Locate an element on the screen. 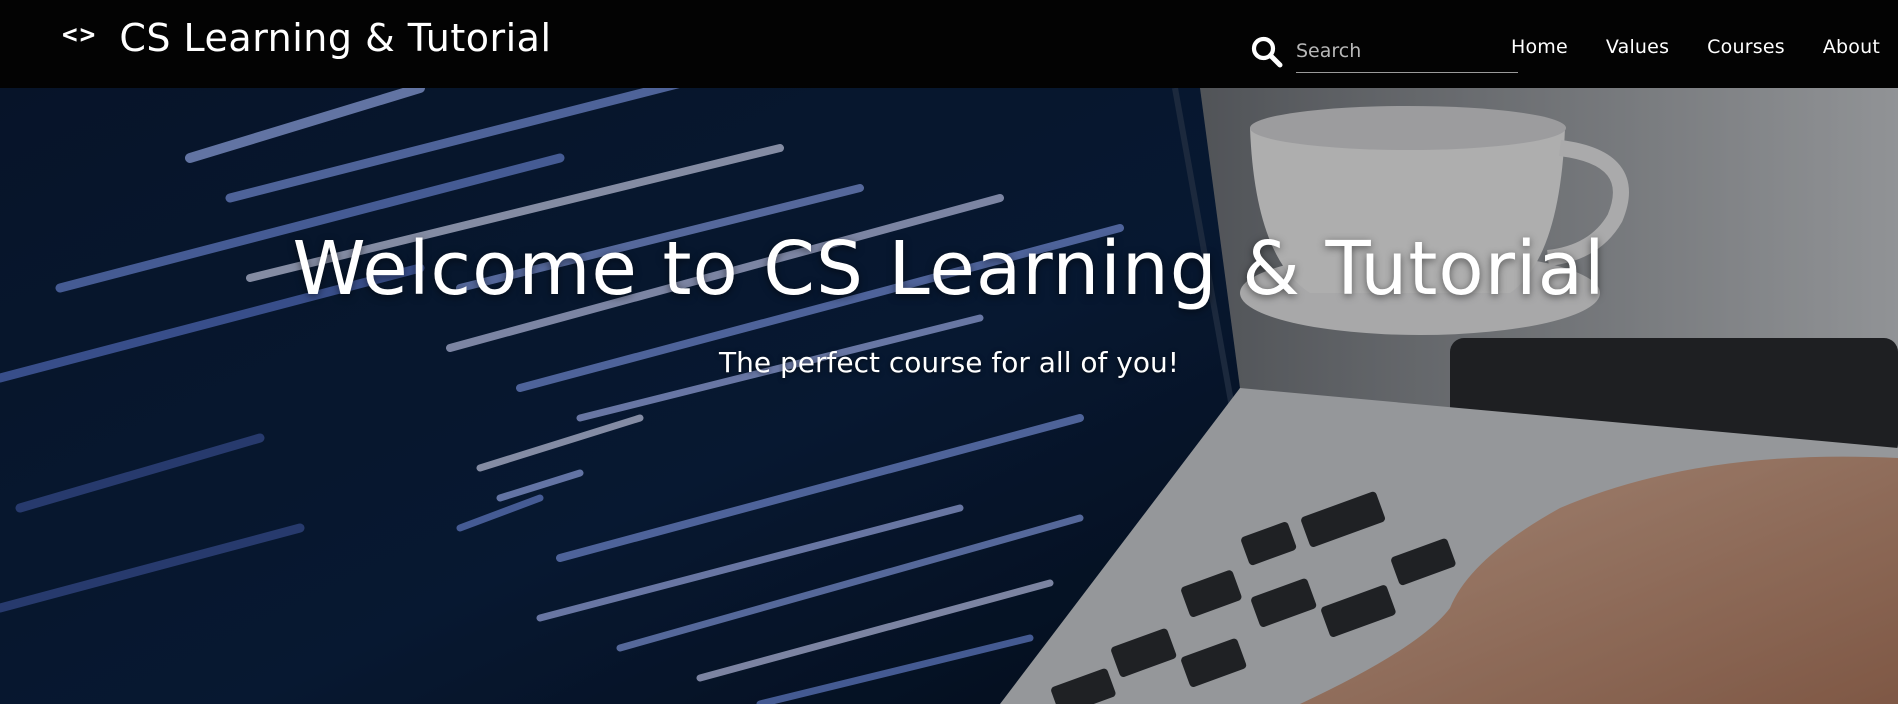 This screenshot has height=704, width=1898. hero-title: Welcome to CS Learning & Tutorial is located at coordinates (949, 269).